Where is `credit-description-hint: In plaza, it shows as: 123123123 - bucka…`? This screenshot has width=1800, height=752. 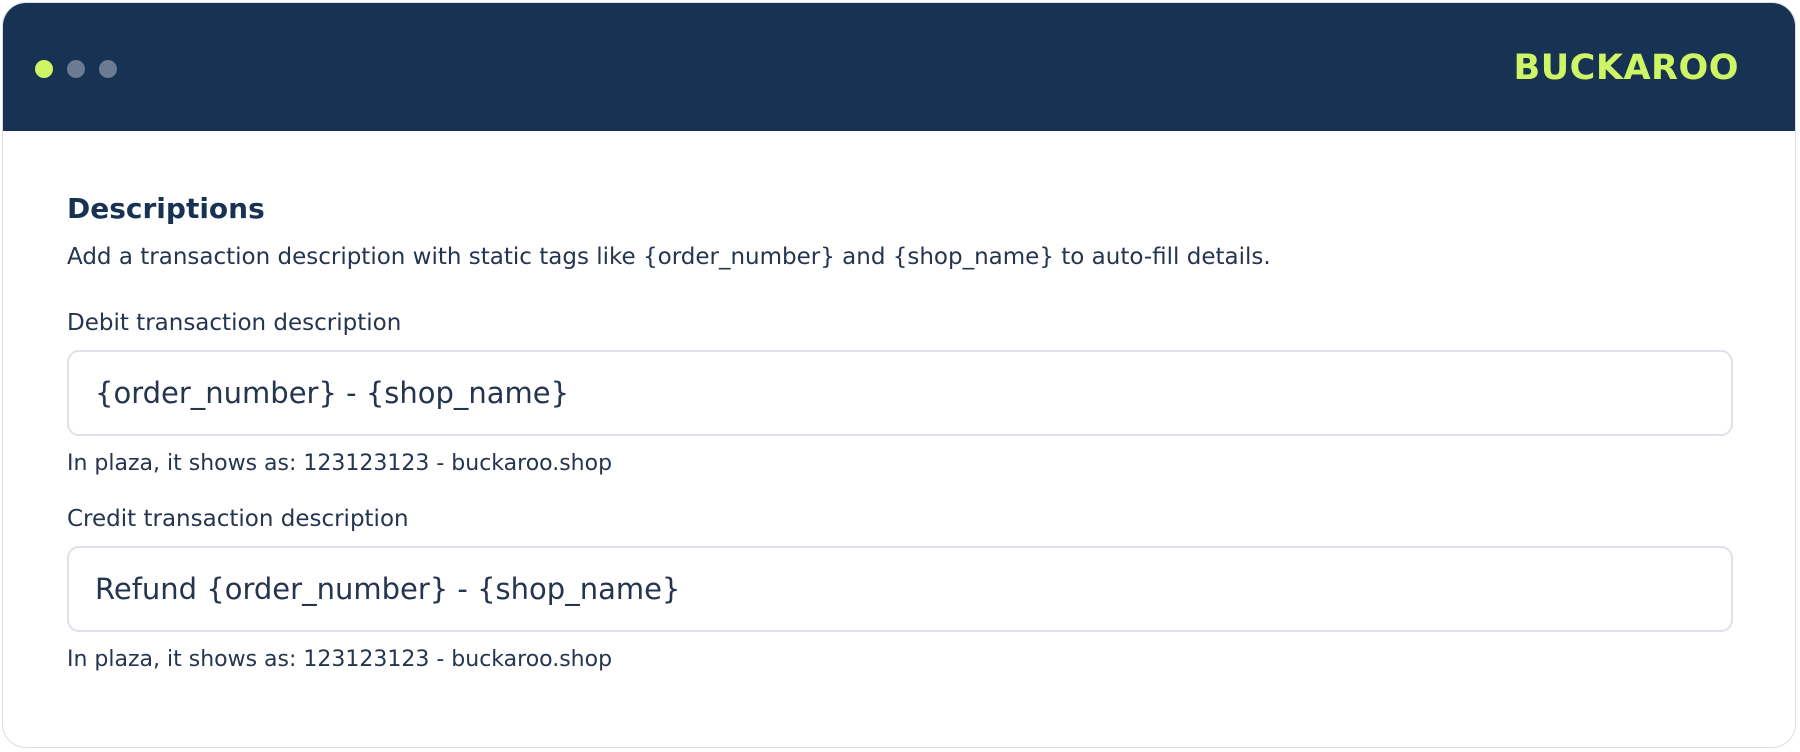 credit-description-hint: In plaza, it shows as: 123123123 - bucka… is located at coordinates (340, 659).